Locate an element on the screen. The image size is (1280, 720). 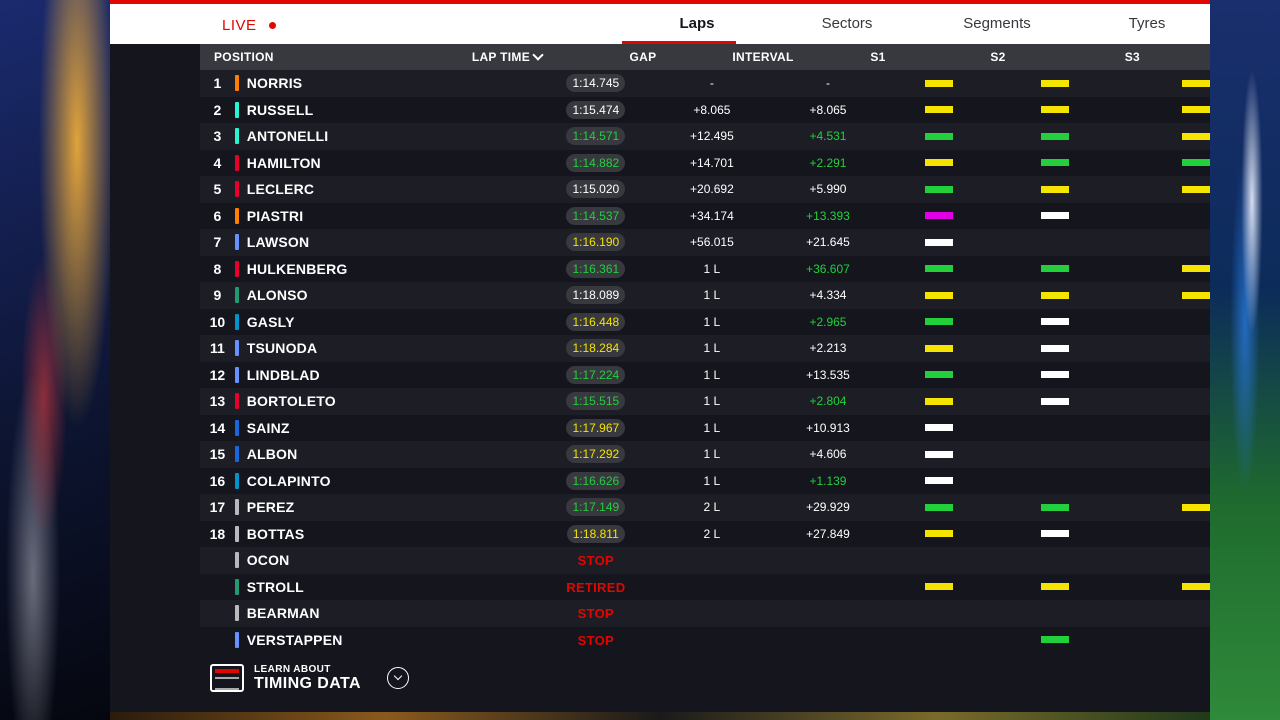
expand-chevron-down-icon is located at coordinates (397, 678).